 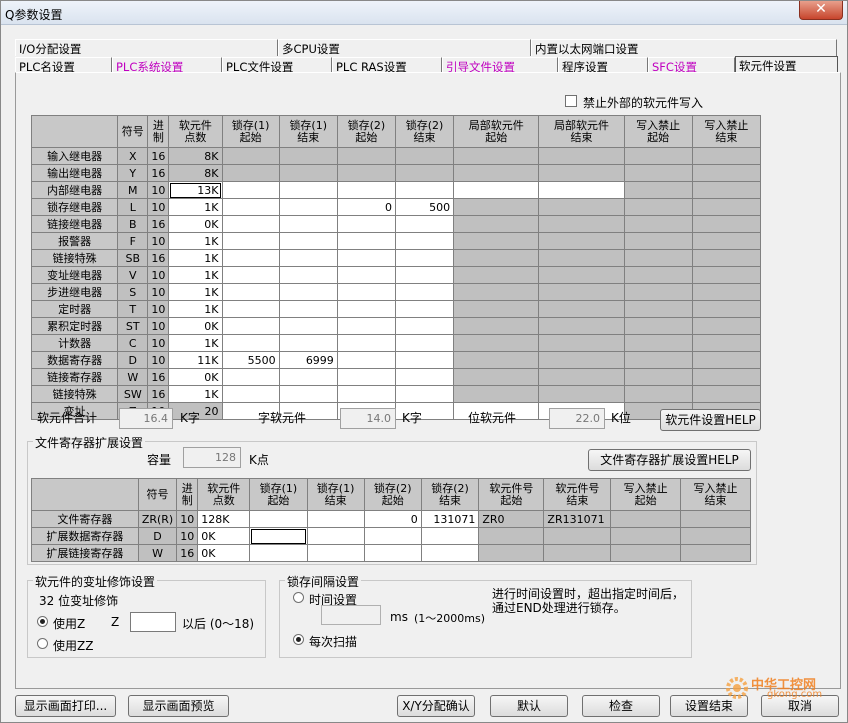 I want to click on check-button: 检查, so click(x=621, y=706).